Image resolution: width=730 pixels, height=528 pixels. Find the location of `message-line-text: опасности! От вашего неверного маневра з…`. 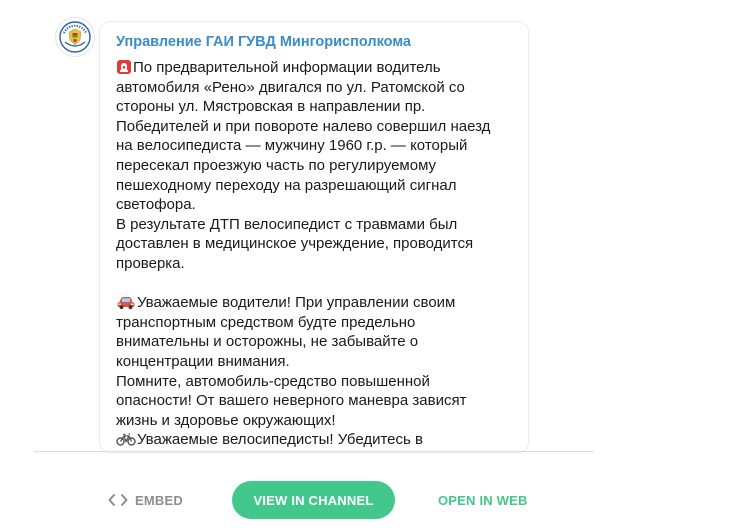

message-line-text: опасности! От вашего неверного маневра з… is located at coordinates (291, 401).